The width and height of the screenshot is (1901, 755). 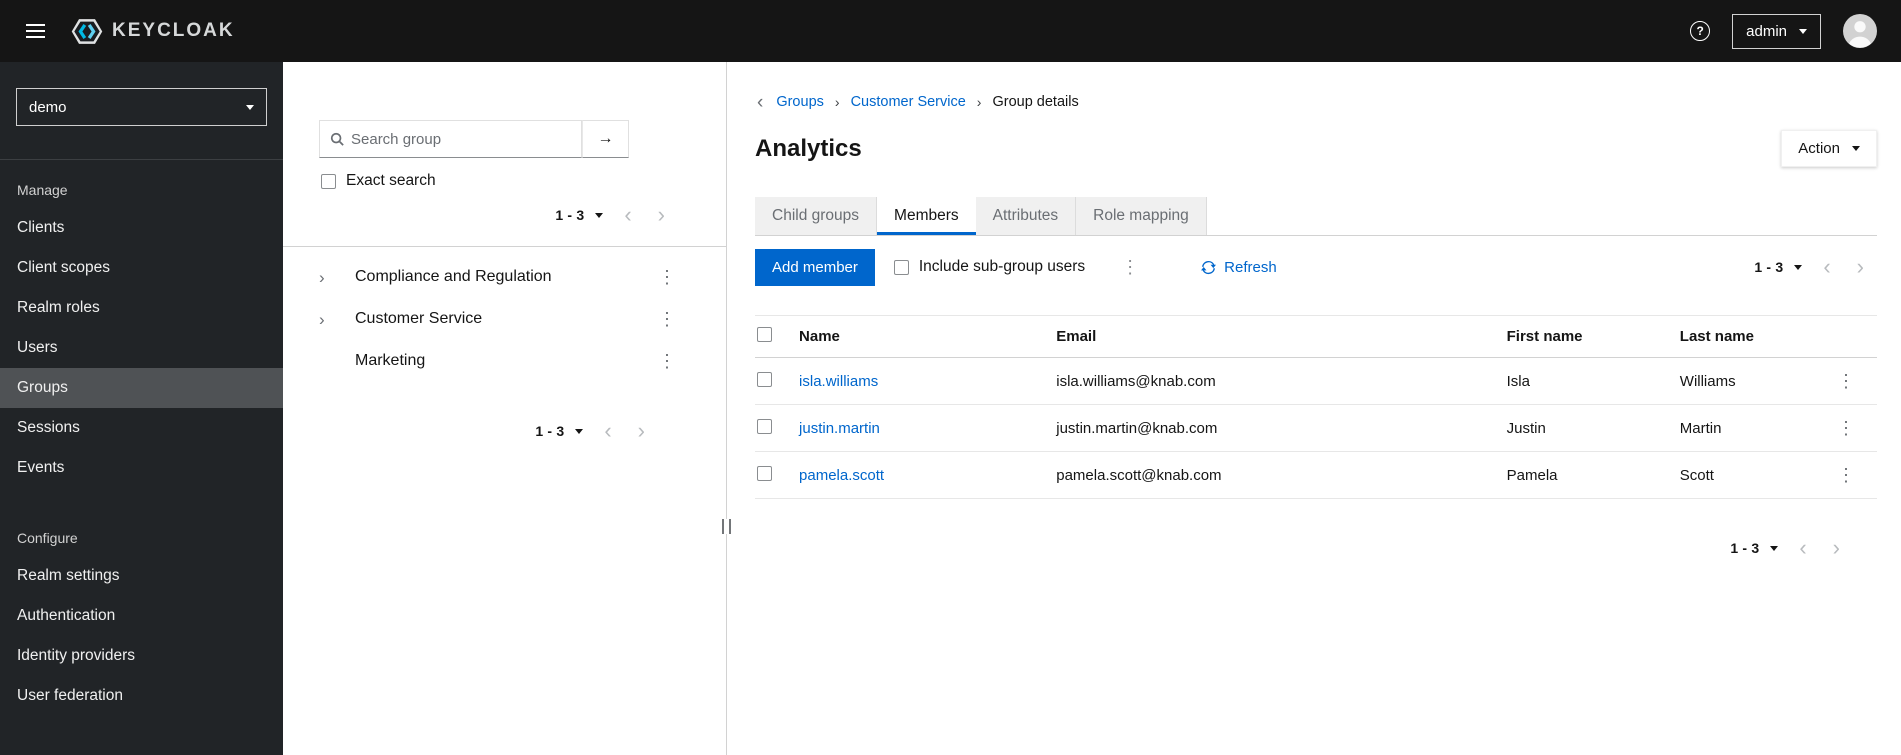 I want to click on panel-divider, so click(x=726, y=408).